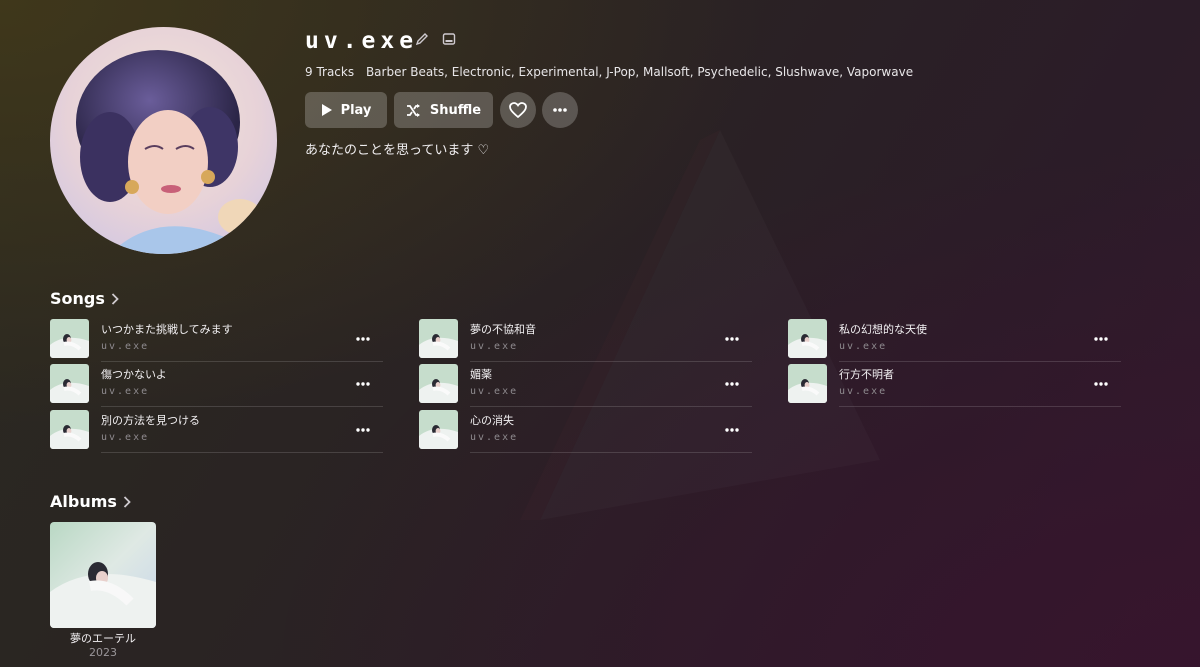  I want to click on album-card: 夢のエーテル 2023, so click(103, 591).